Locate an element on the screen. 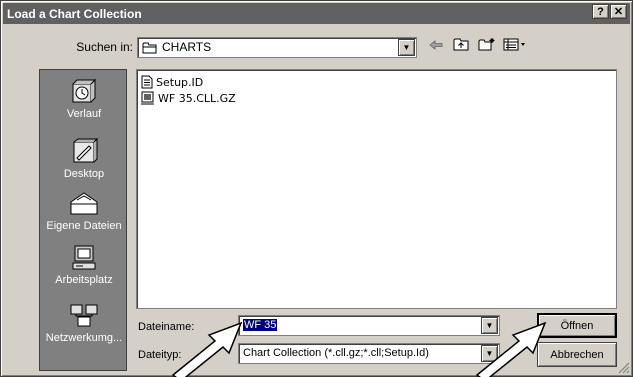 This screenshot has height=377, width=633. help-icon: ? is located at coordinates (600, 11).